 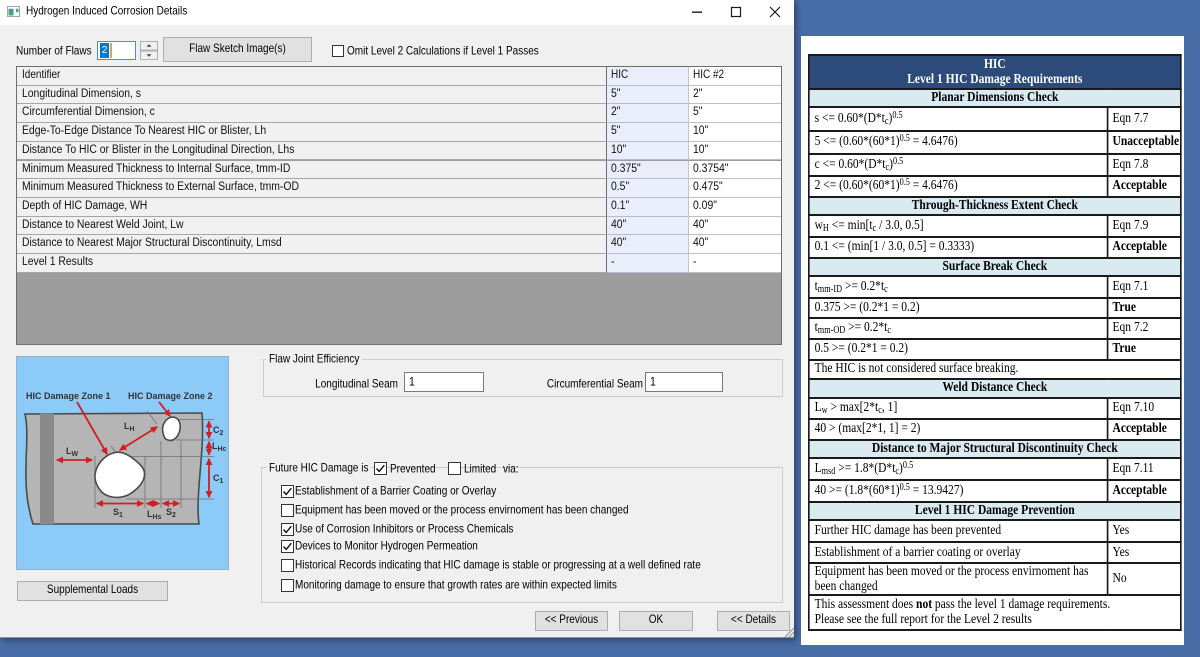 What do you see at coordinates (68, 396) in the screenshot?
I see `svg-text: HIC Damage Zone 1` at bounding box center [68, 396].